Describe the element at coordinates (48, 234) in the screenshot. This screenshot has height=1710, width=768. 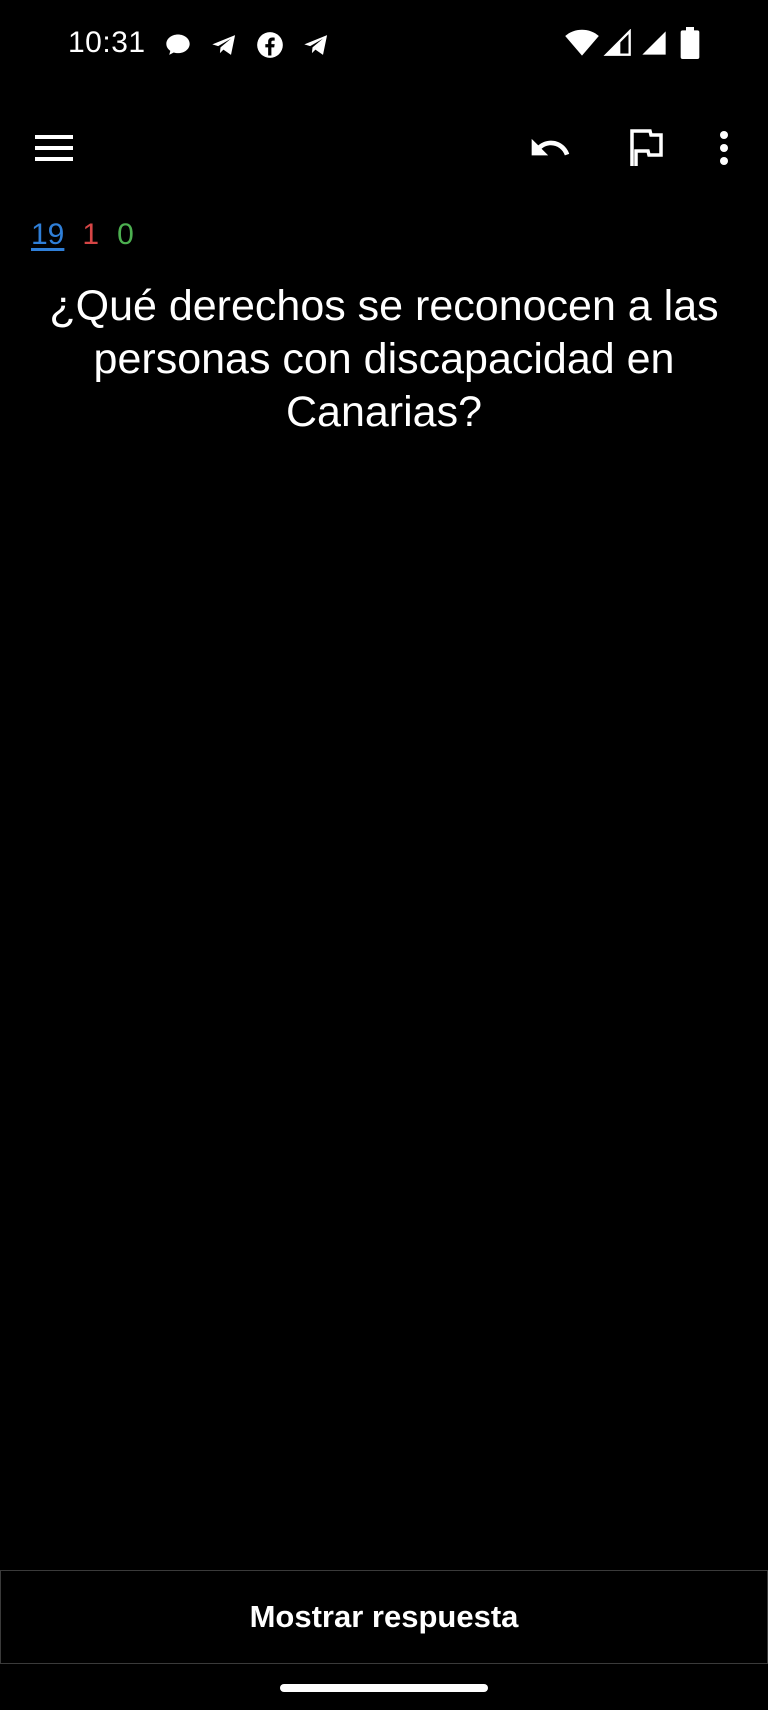
I see `new-count: 19` at that location.